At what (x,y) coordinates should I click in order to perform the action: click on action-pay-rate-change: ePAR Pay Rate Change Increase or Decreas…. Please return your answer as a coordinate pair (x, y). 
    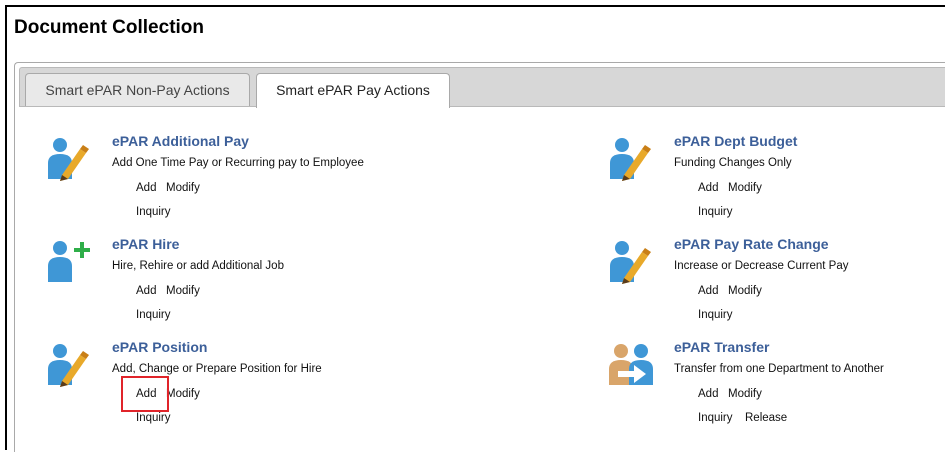
    Looking at the image, I should click on (774, 287).